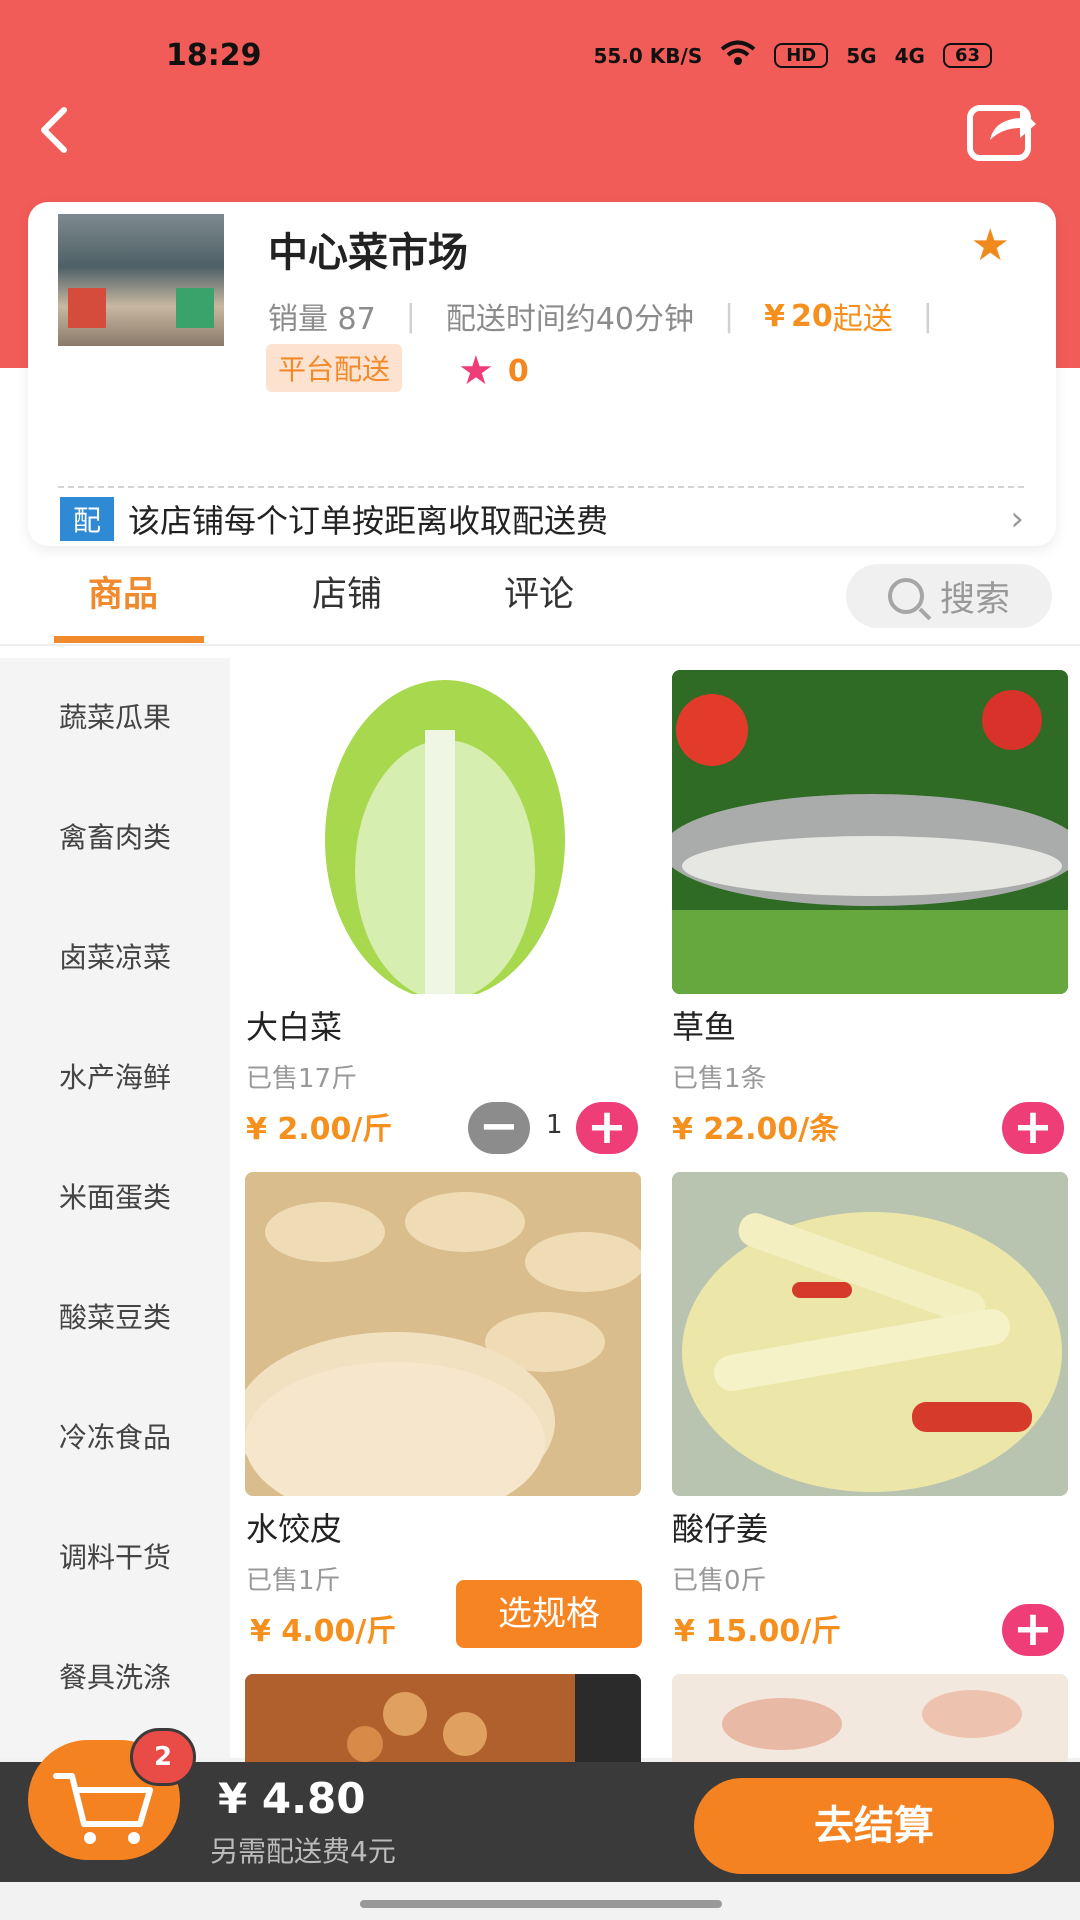  What do you see at coordinates (294, 1027) in the screenshot?
I see `product-name: 大白菜` at bounding box center [294, 1027].